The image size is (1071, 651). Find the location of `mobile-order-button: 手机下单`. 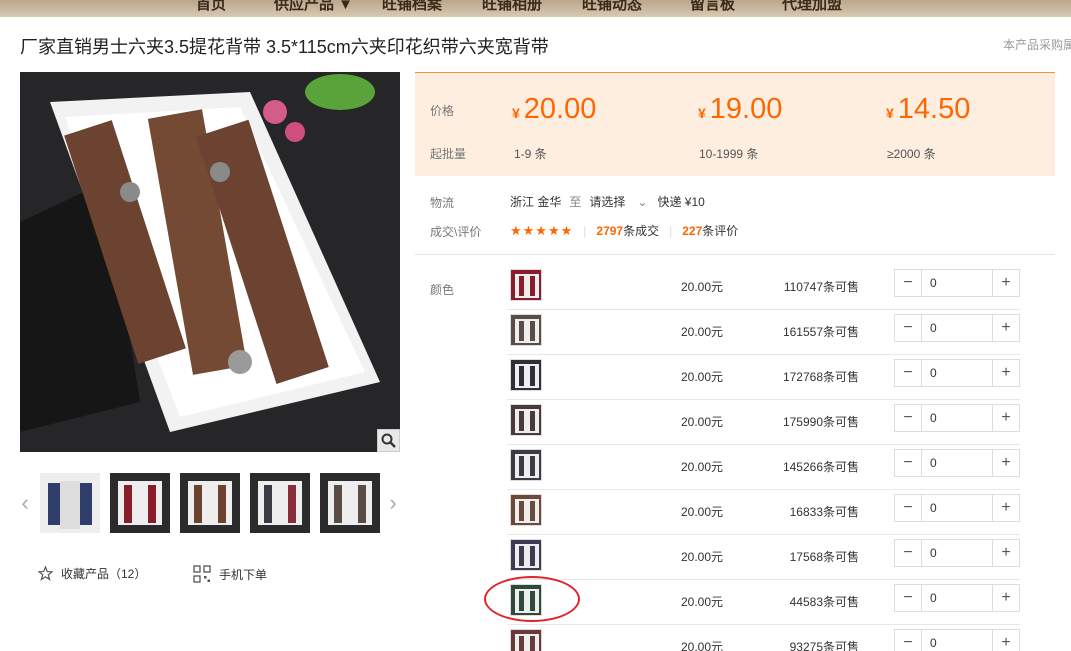

mobile-order-button: 手机下单 is located at coordinates (230, 574).